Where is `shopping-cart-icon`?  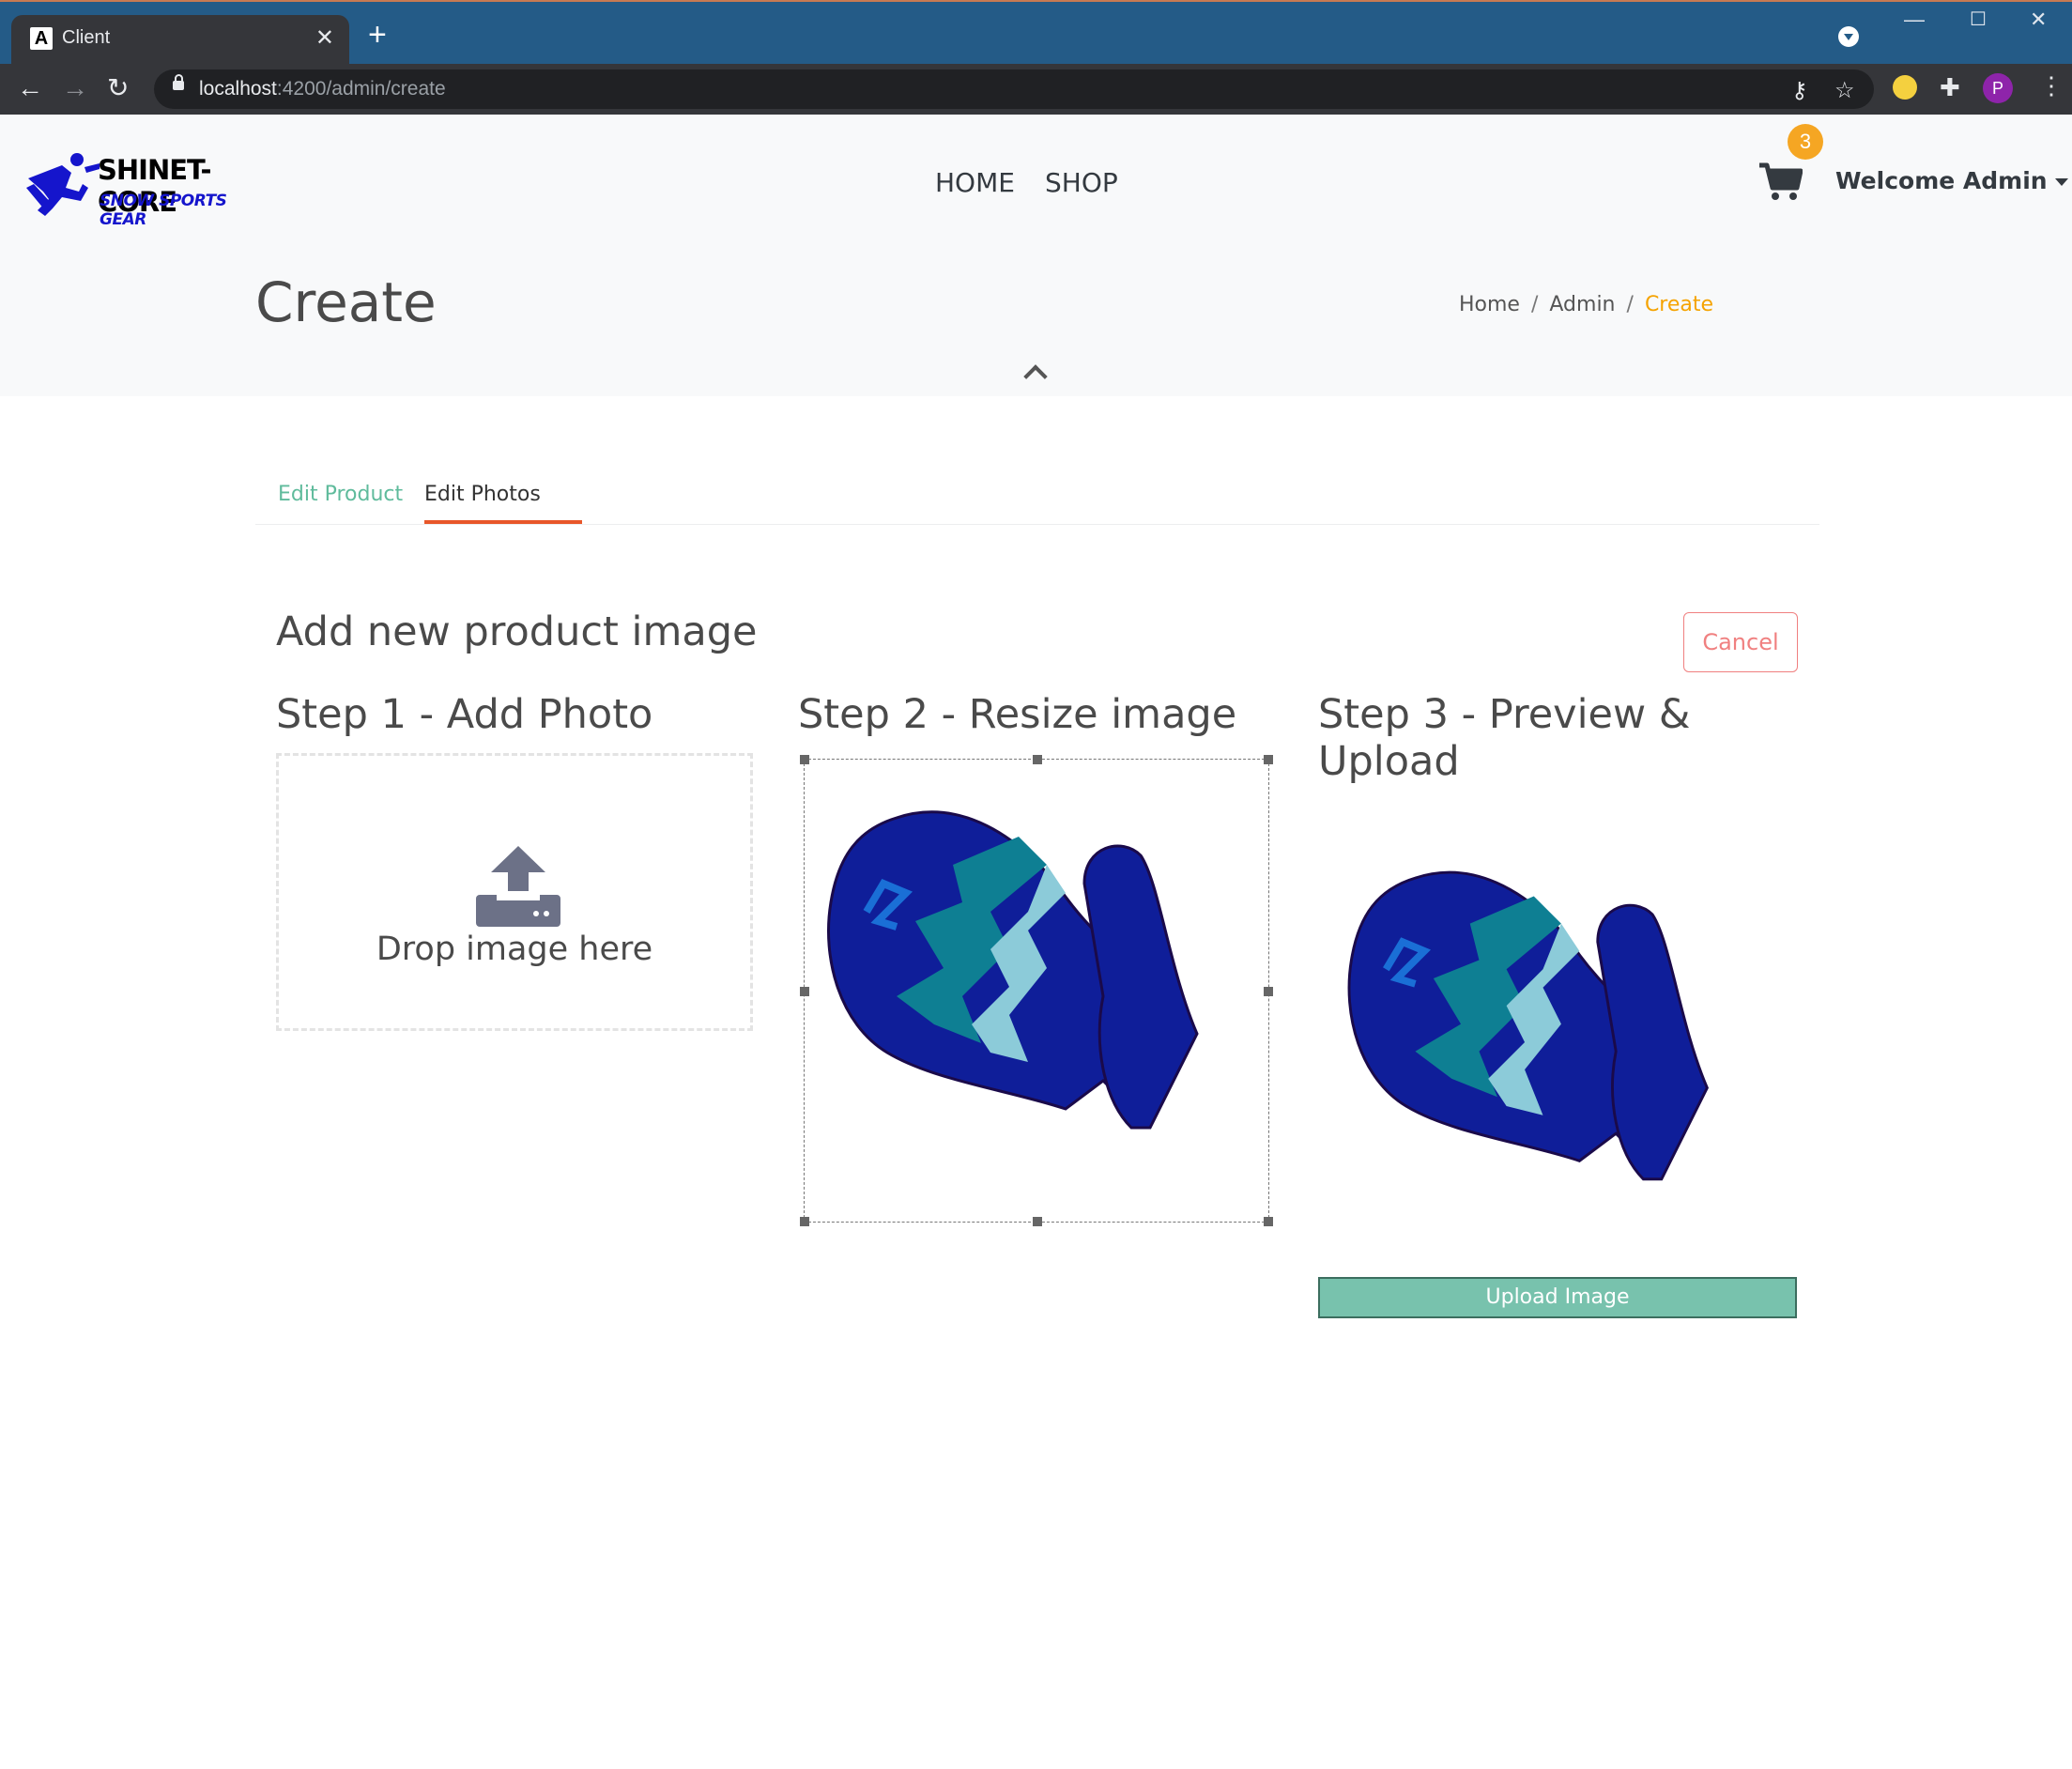
shopping-cart-icon is located at coordinates (1780, 181).